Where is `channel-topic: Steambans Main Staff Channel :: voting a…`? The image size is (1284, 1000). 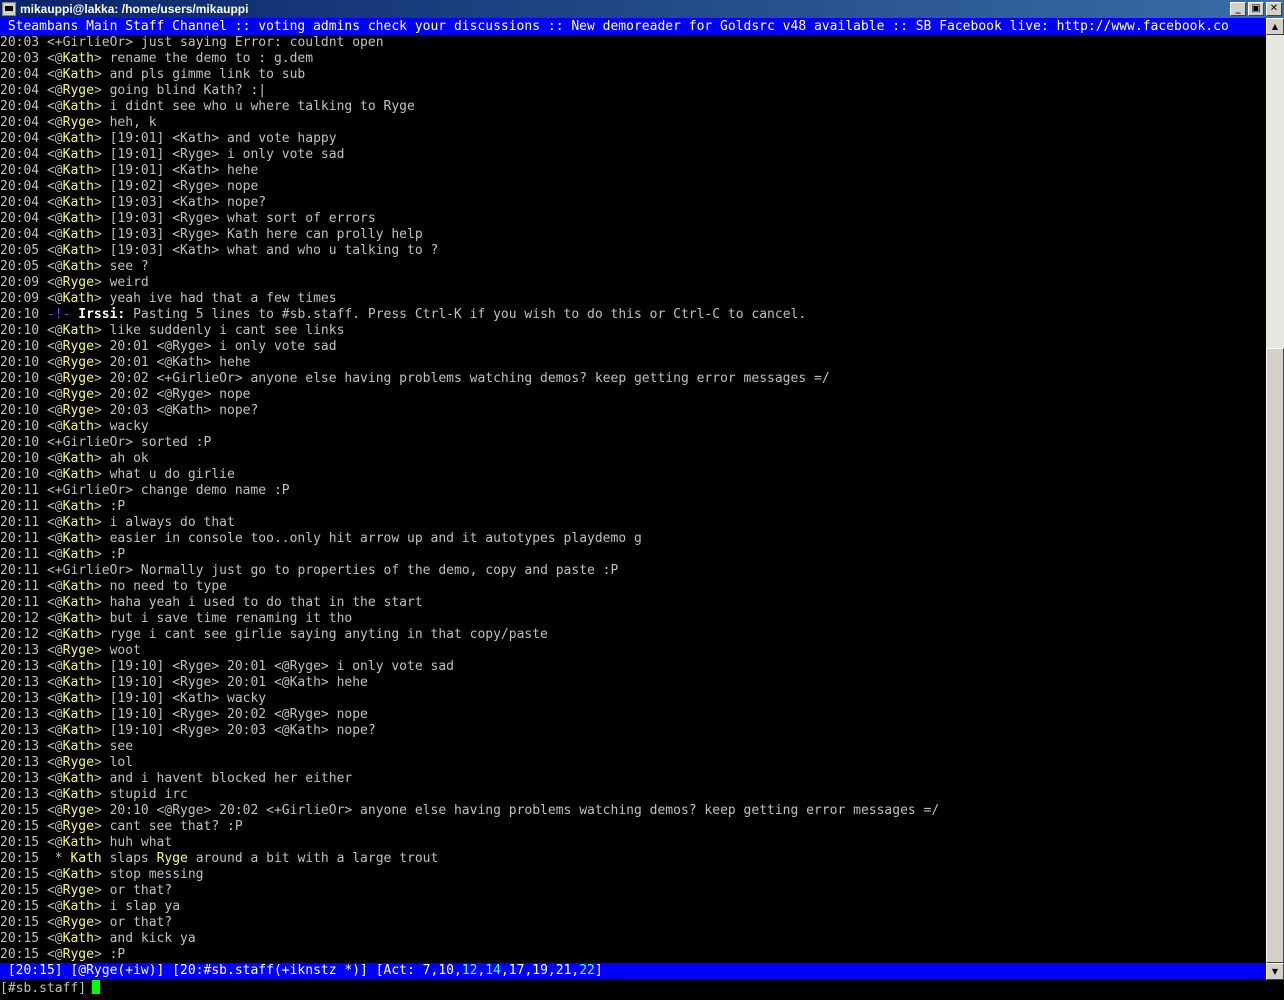 channel-topic: Steambans Main Staff Channel :: voting a… is located at coordinates (633, 26).